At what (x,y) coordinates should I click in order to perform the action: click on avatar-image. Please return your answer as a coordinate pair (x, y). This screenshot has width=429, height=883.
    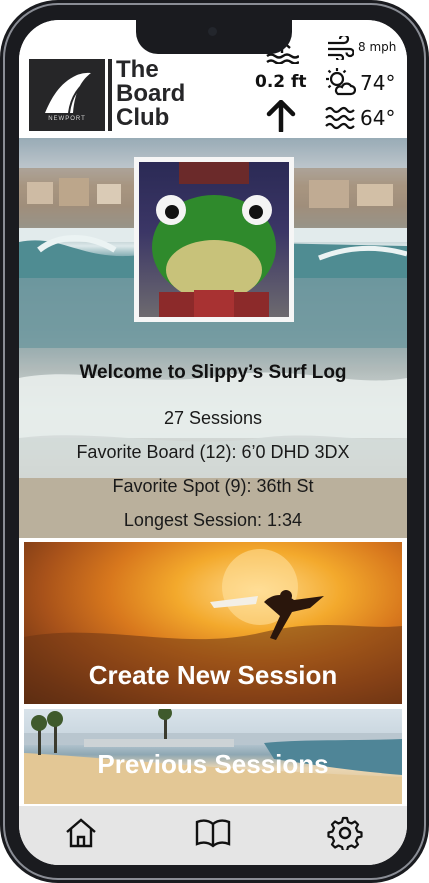
    Looking at the image, I should click on (214, 239).